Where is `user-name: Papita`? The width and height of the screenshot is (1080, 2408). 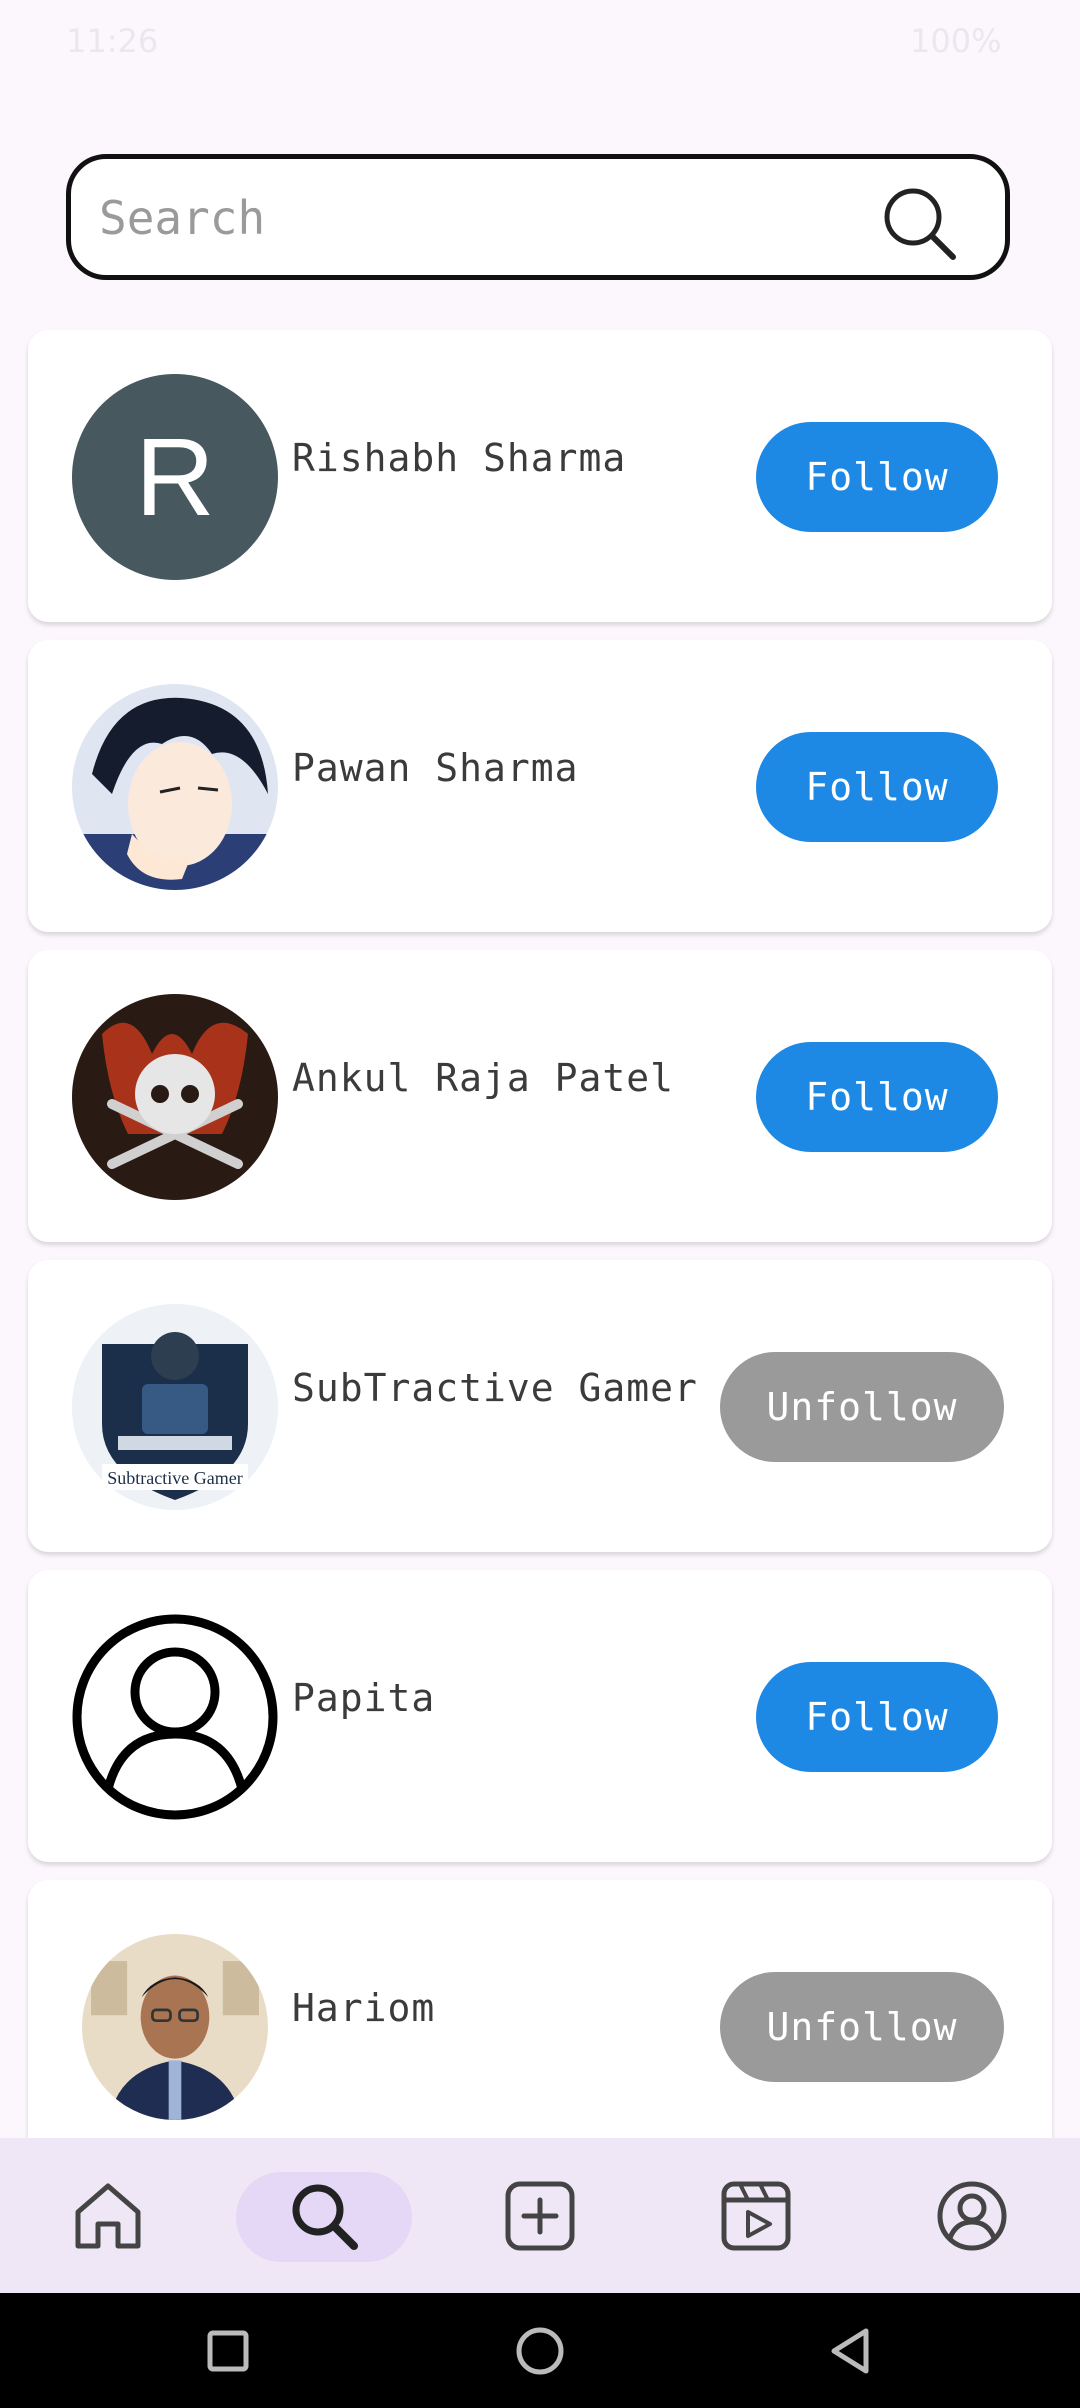
user-name: Papita is located at coordinates (363, 1698).